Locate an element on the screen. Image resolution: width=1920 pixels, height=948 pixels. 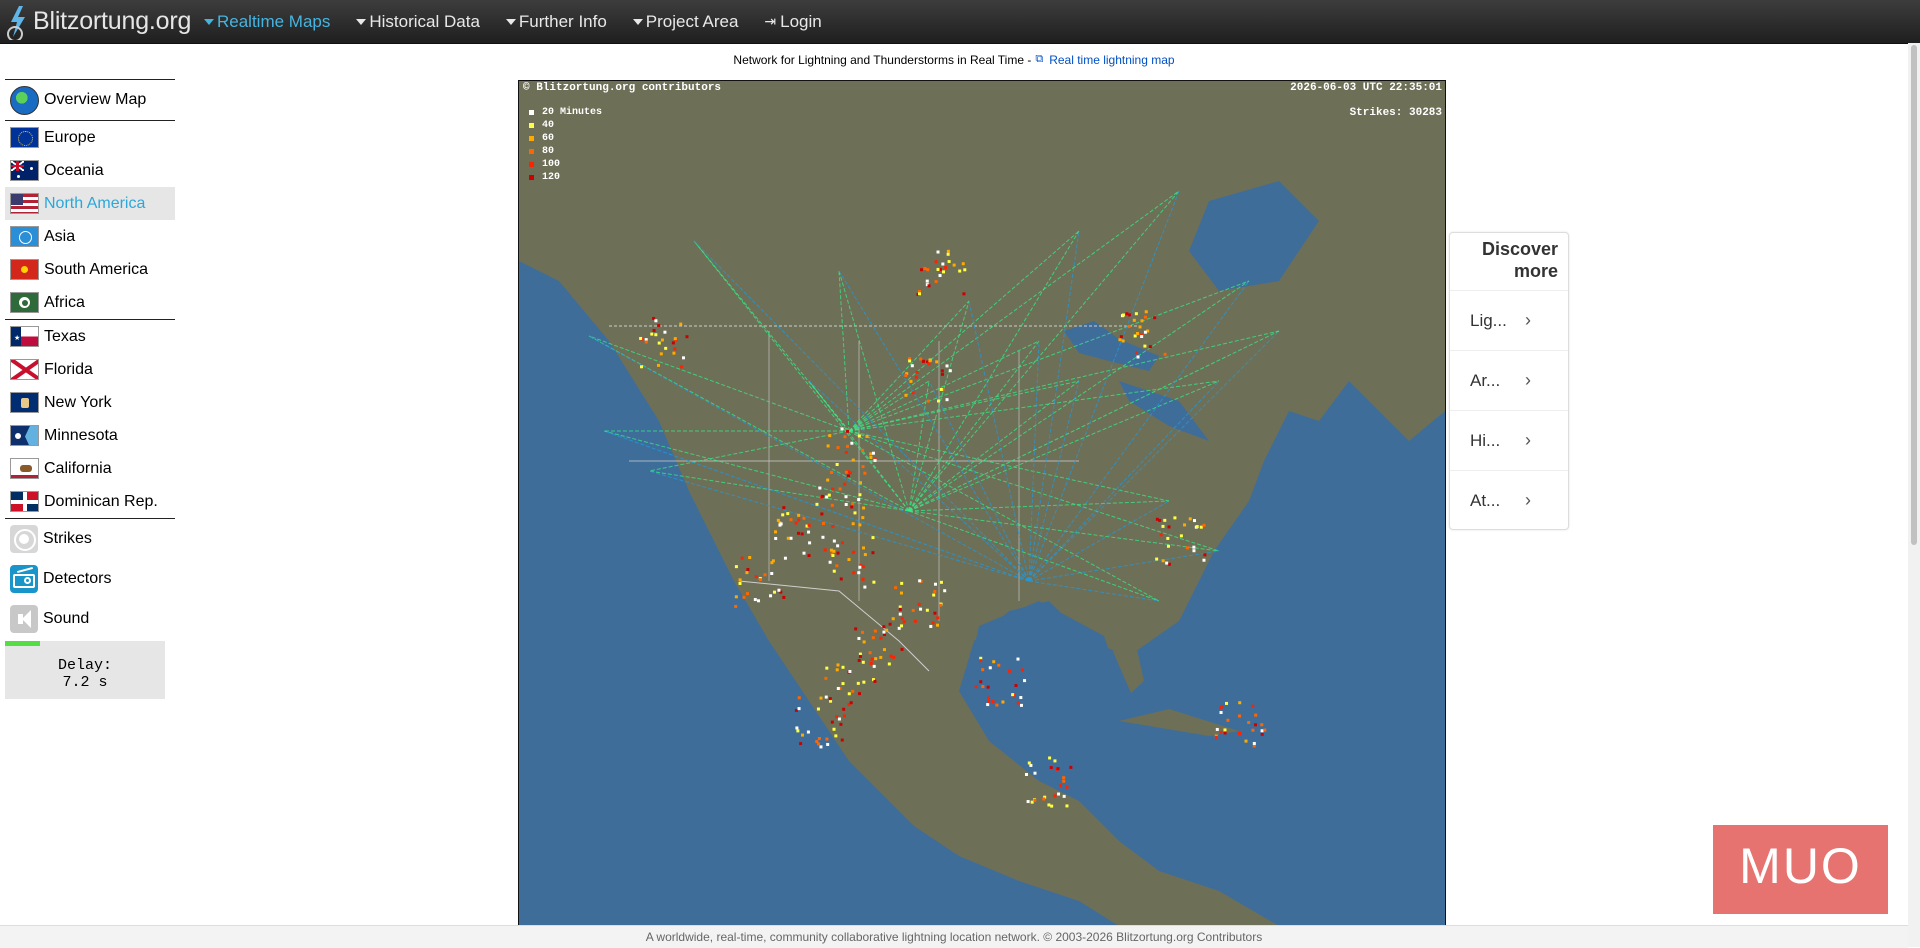
discover-item: Hi... › is located at coordinates (1509, 440).